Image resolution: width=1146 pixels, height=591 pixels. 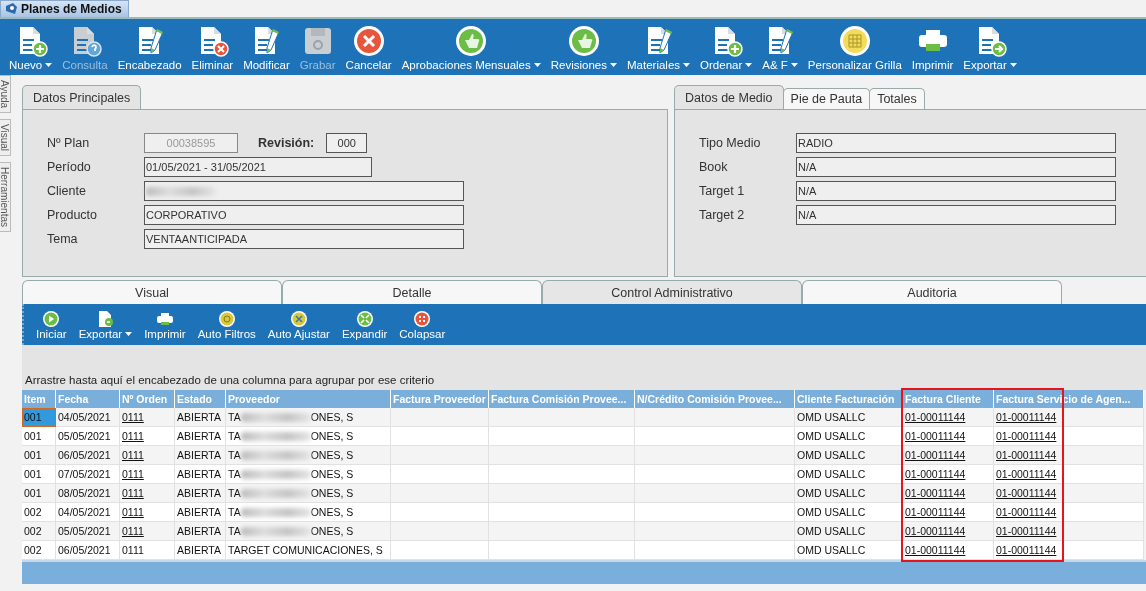 What do you see at coordinates (88, 531) in the screenshot?
I see `table-cell: 05/05/2021` at bounding box center [88, 531].